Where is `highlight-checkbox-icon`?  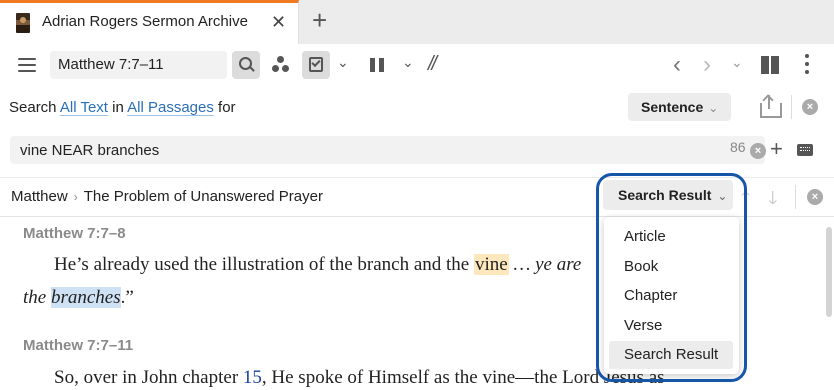
highlight-checkbox-icon is located at coordinates (316, 65).